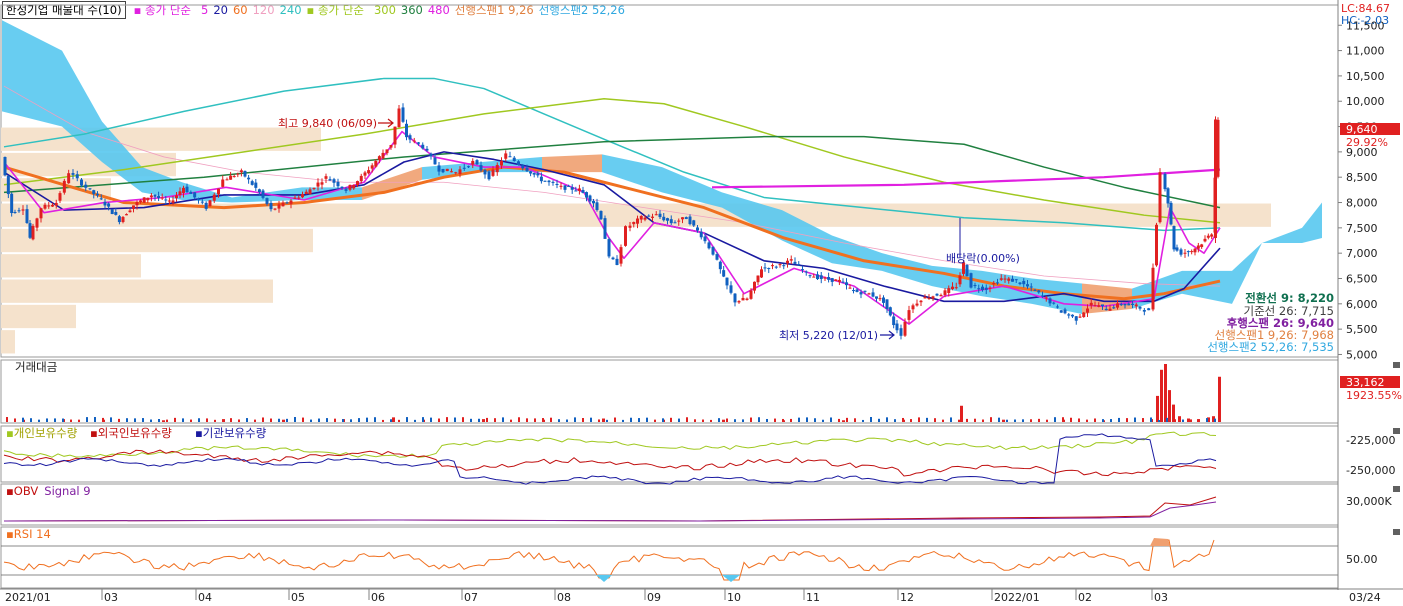  I want to click on holdings-tick-1: -225,000, so click(1370, 440).